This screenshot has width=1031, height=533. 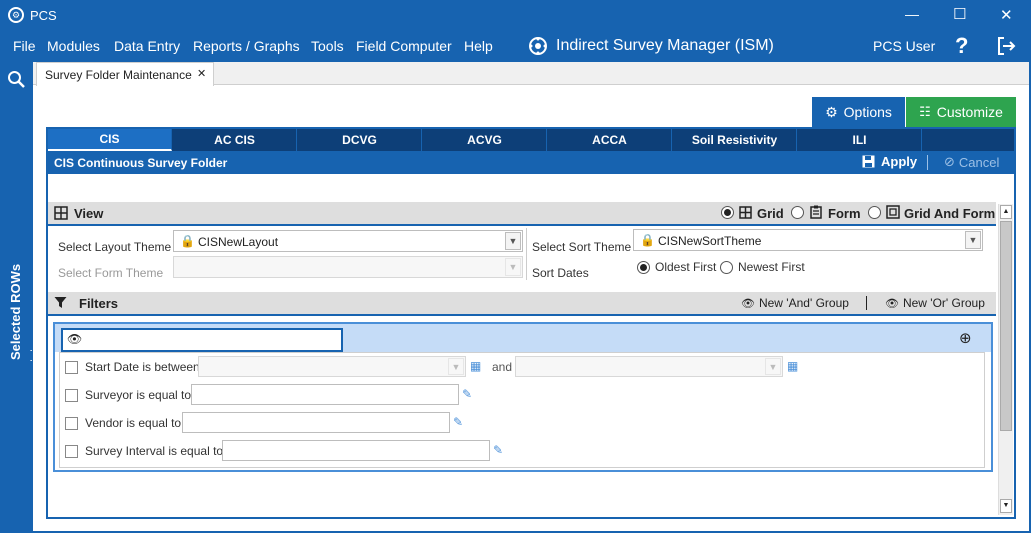 What do you see at coordinates (99, 303) in the screenshot?
I see `filters-title: Filters` at bounding box center [99, 303].